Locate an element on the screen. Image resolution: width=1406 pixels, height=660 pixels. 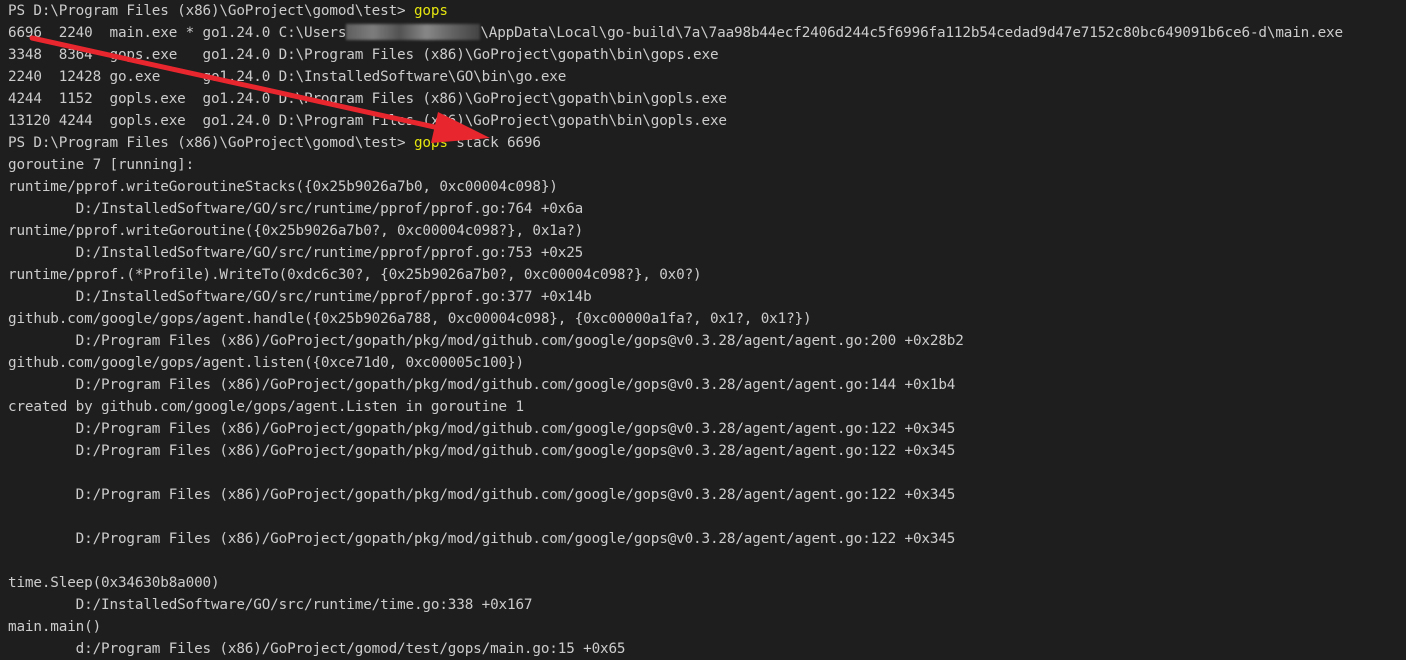
output-text: goroutine 7 [running]: is located at coordinates (101, 165).